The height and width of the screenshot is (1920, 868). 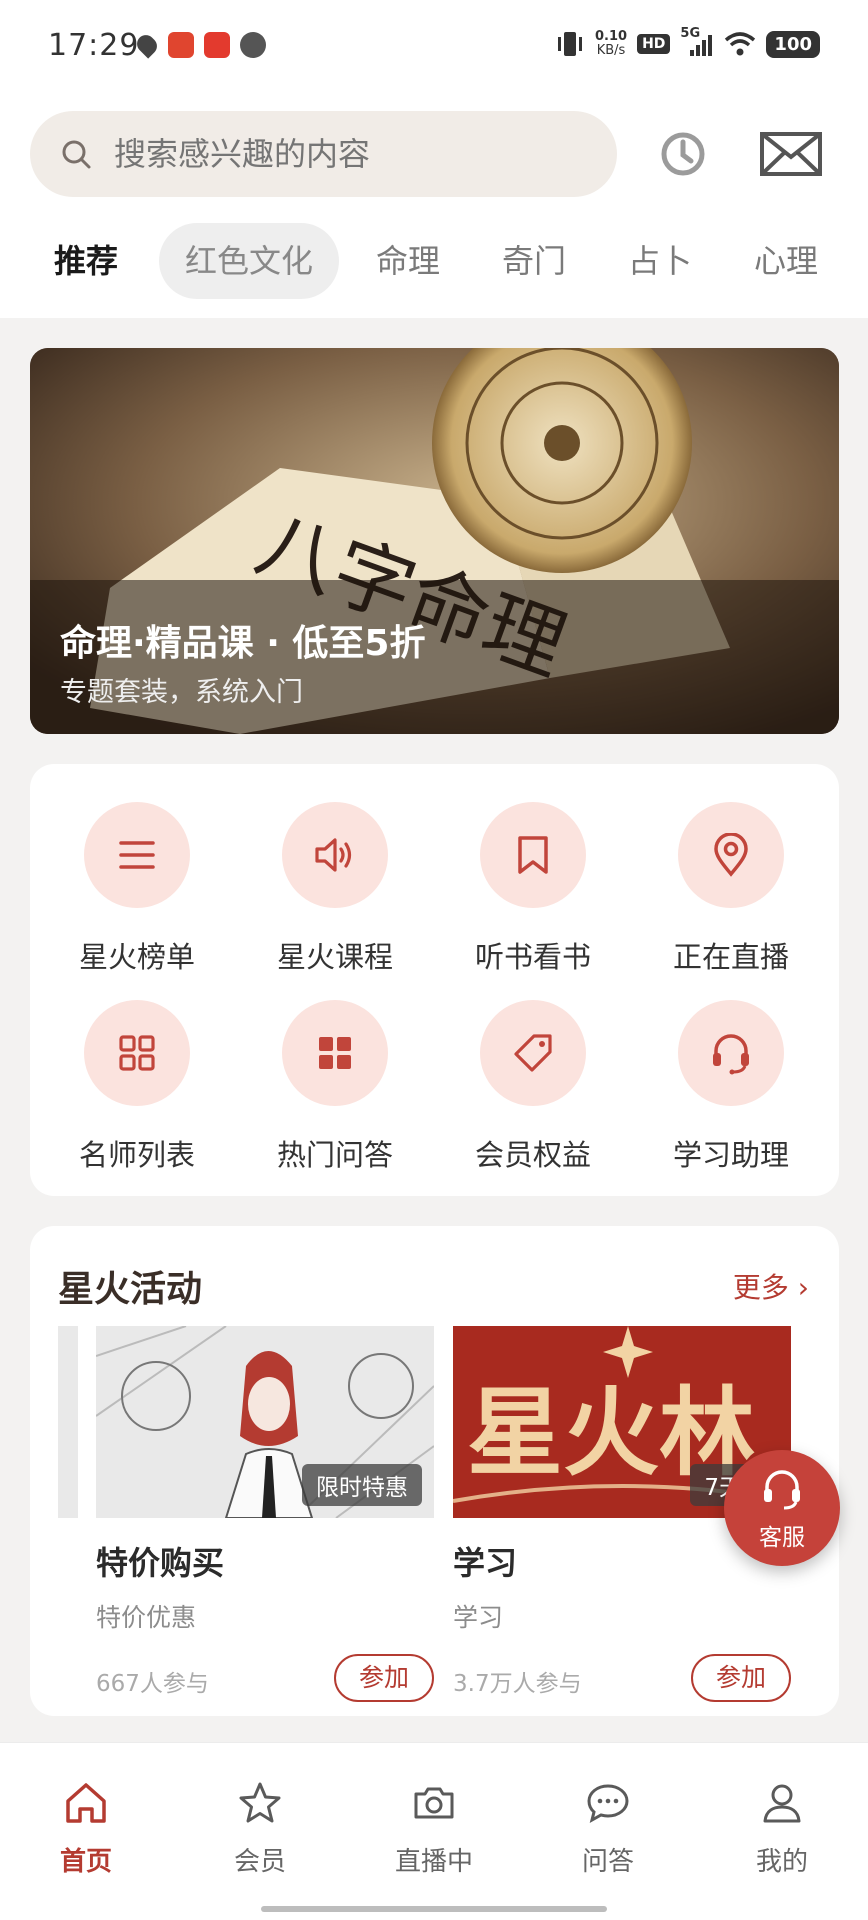 I want to click on bottom-navigation: 首页 会员 直播中 问答 我的, so click(x=434, y=1831).